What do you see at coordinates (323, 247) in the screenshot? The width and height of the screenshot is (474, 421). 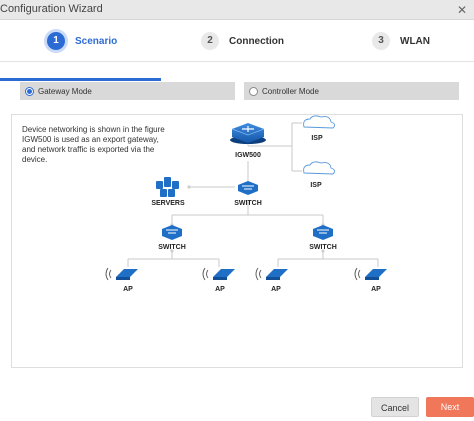 I see `right-switch-label: SWITCH` at bounding box center [323, 247].